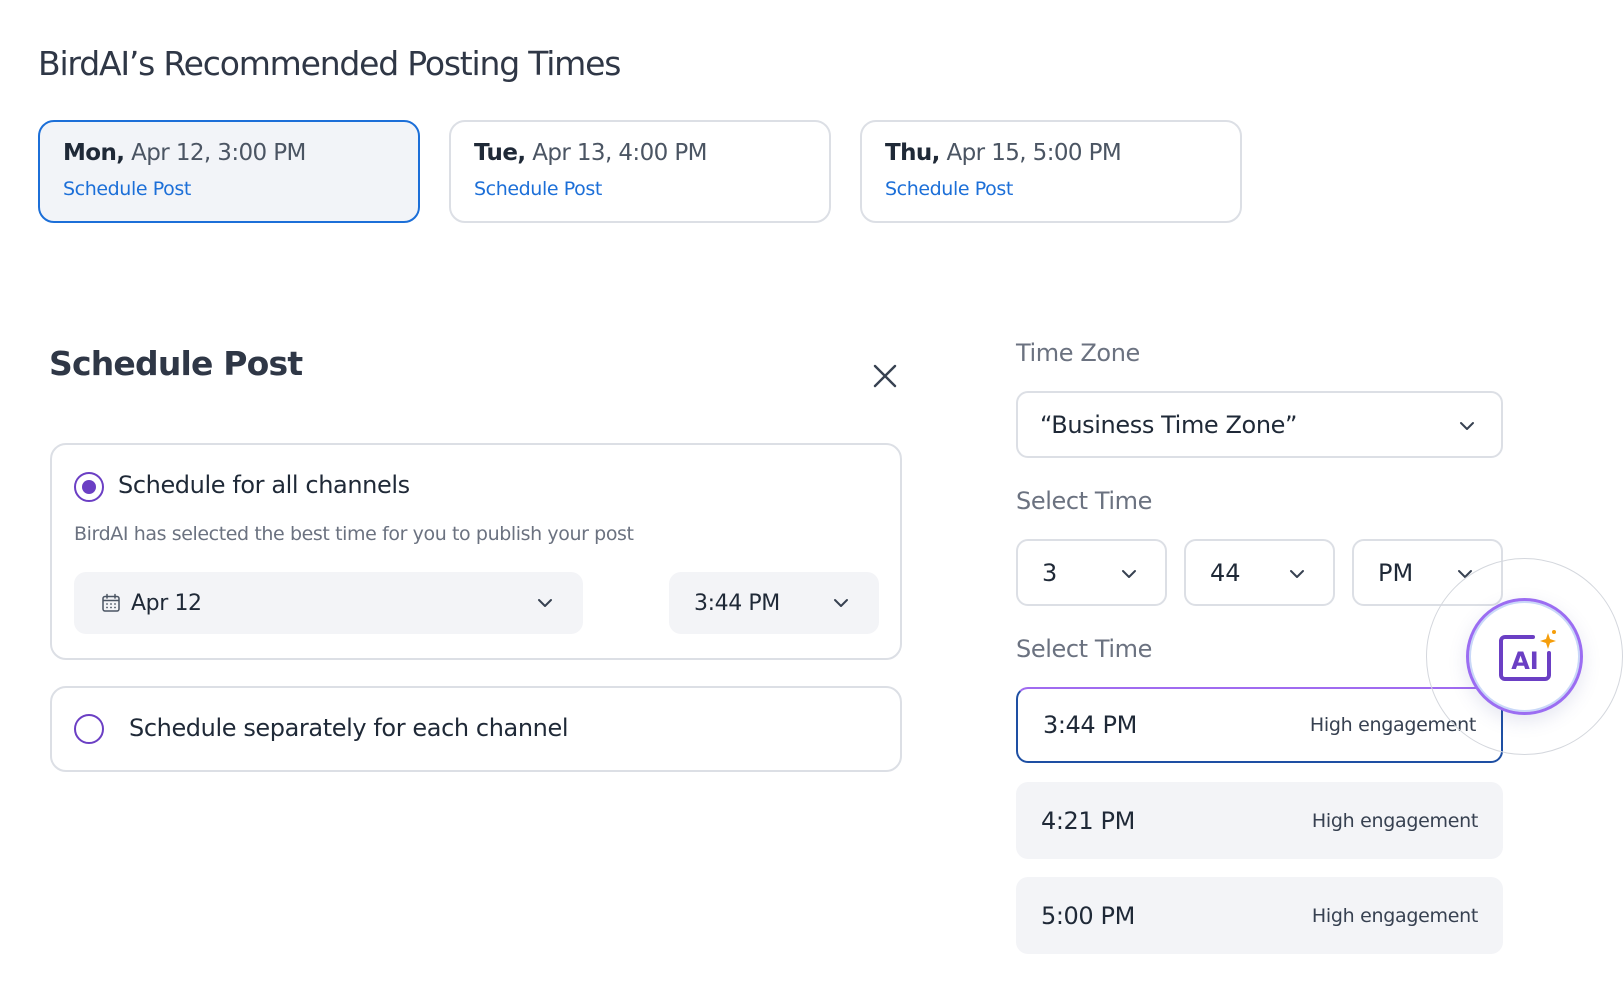 The image size is (1624, 989). I want to click on recommended-day: Mon,, so click(94, 153).